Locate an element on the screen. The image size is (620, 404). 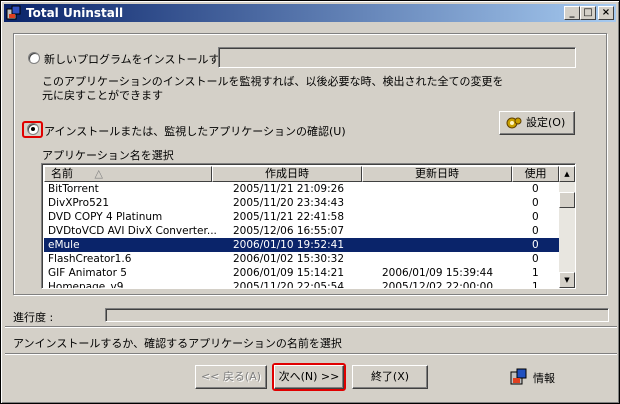
cell-name: eMule is located at coordinates (64, 245).